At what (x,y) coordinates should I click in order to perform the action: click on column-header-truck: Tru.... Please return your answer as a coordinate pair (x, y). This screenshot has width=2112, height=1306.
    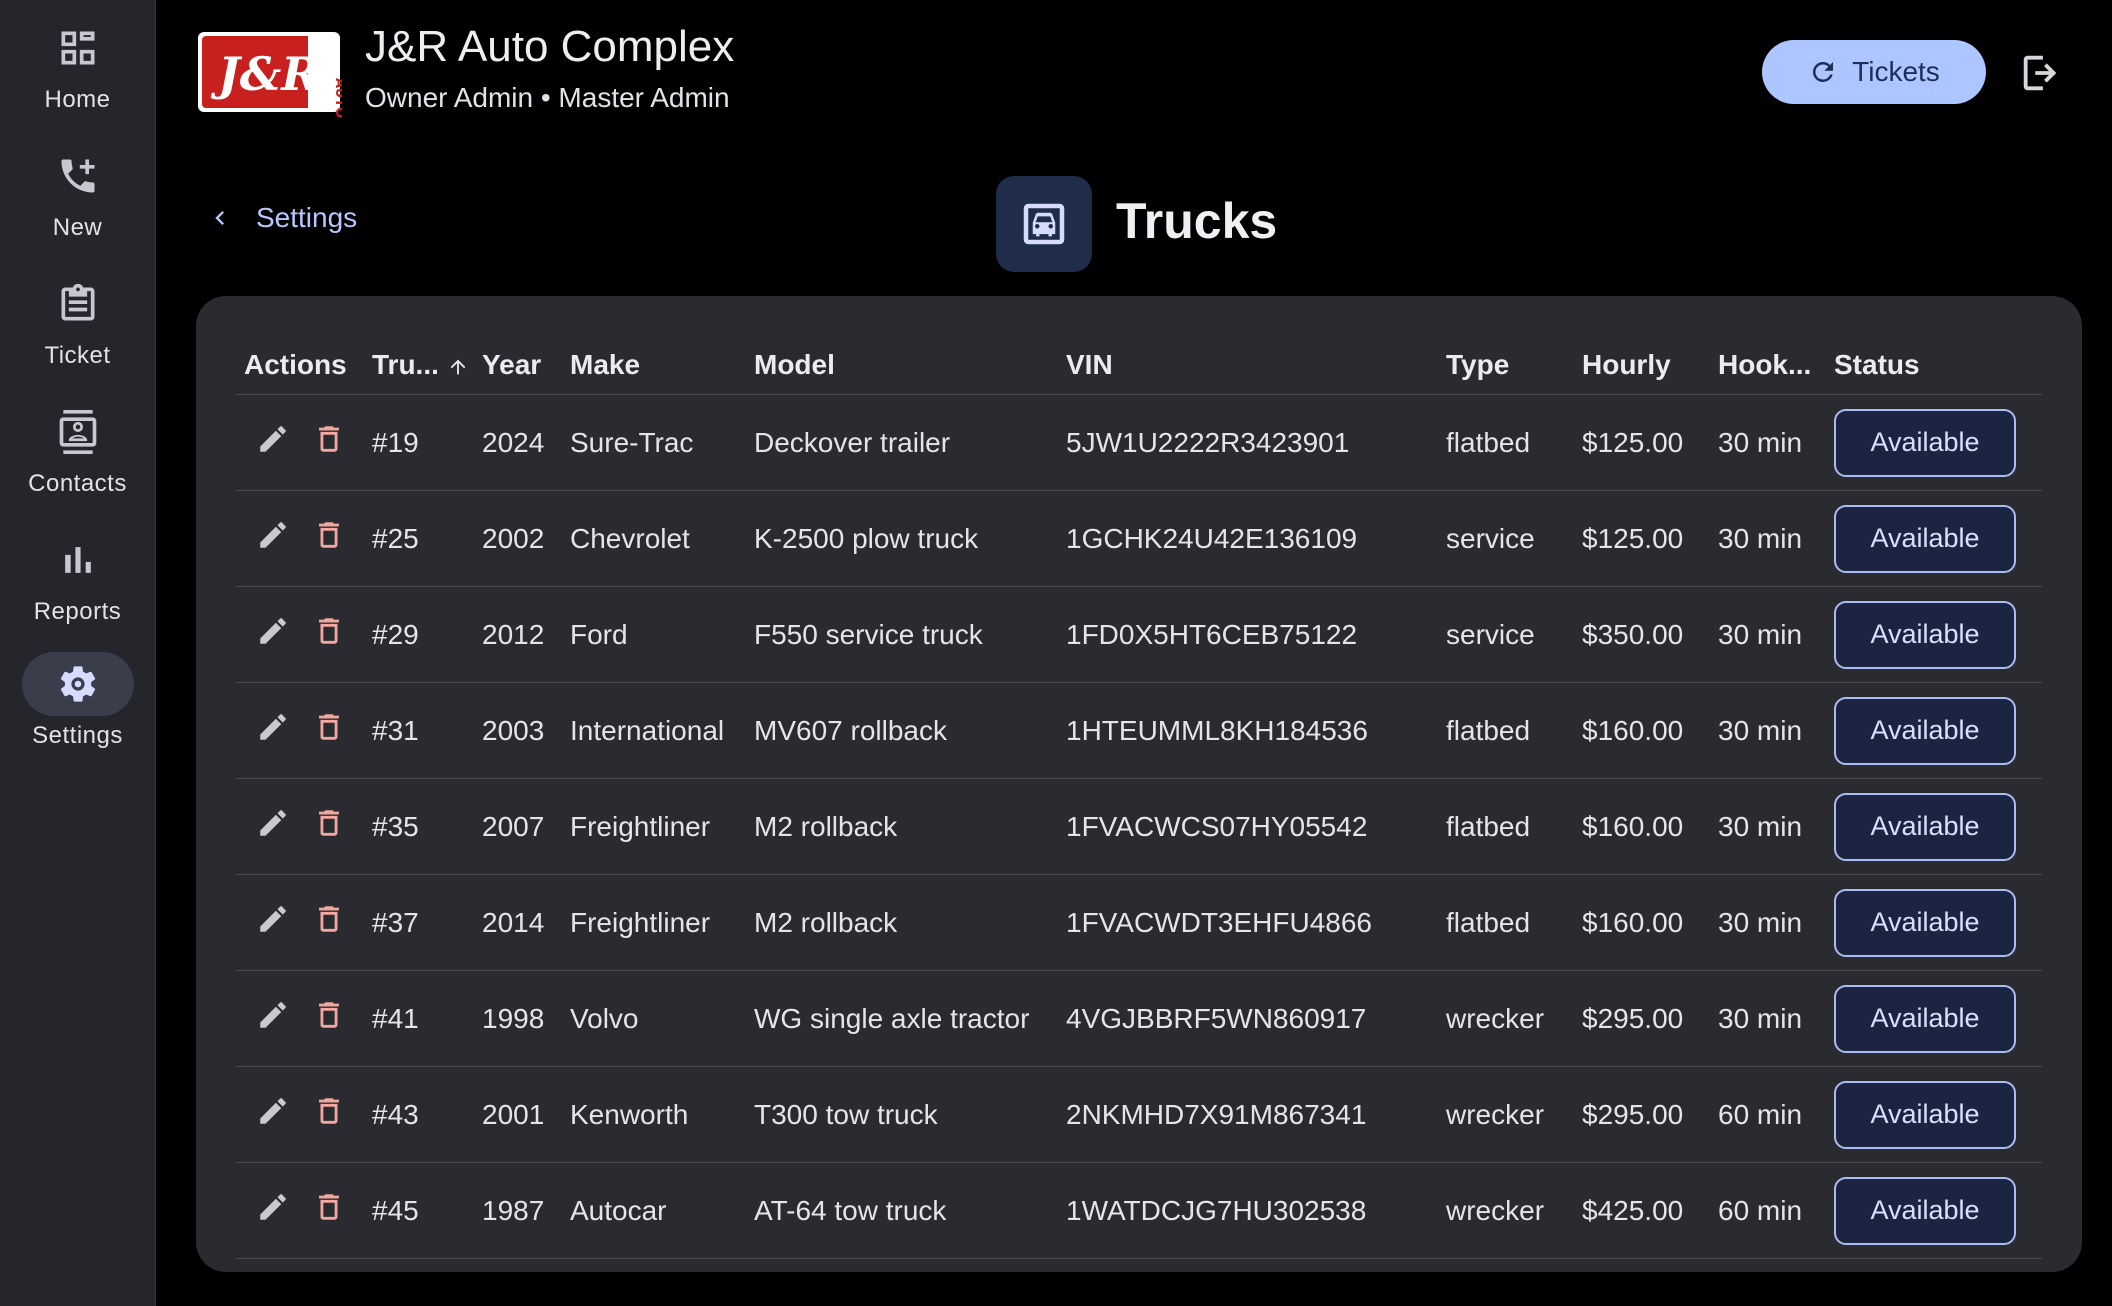
    Looking at the image, I should click on (419, 365).